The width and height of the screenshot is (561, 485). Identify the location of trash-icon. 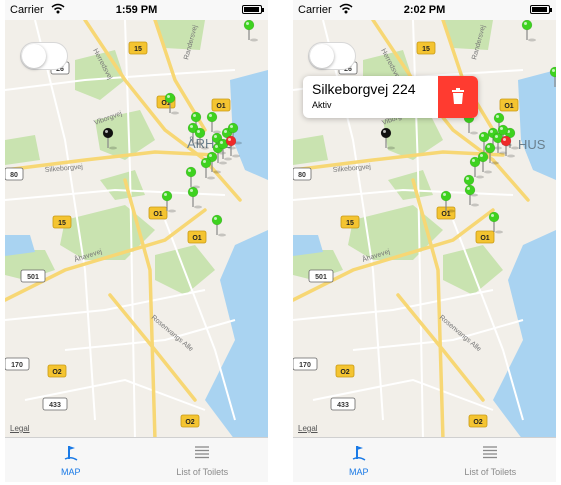
(458, 96).